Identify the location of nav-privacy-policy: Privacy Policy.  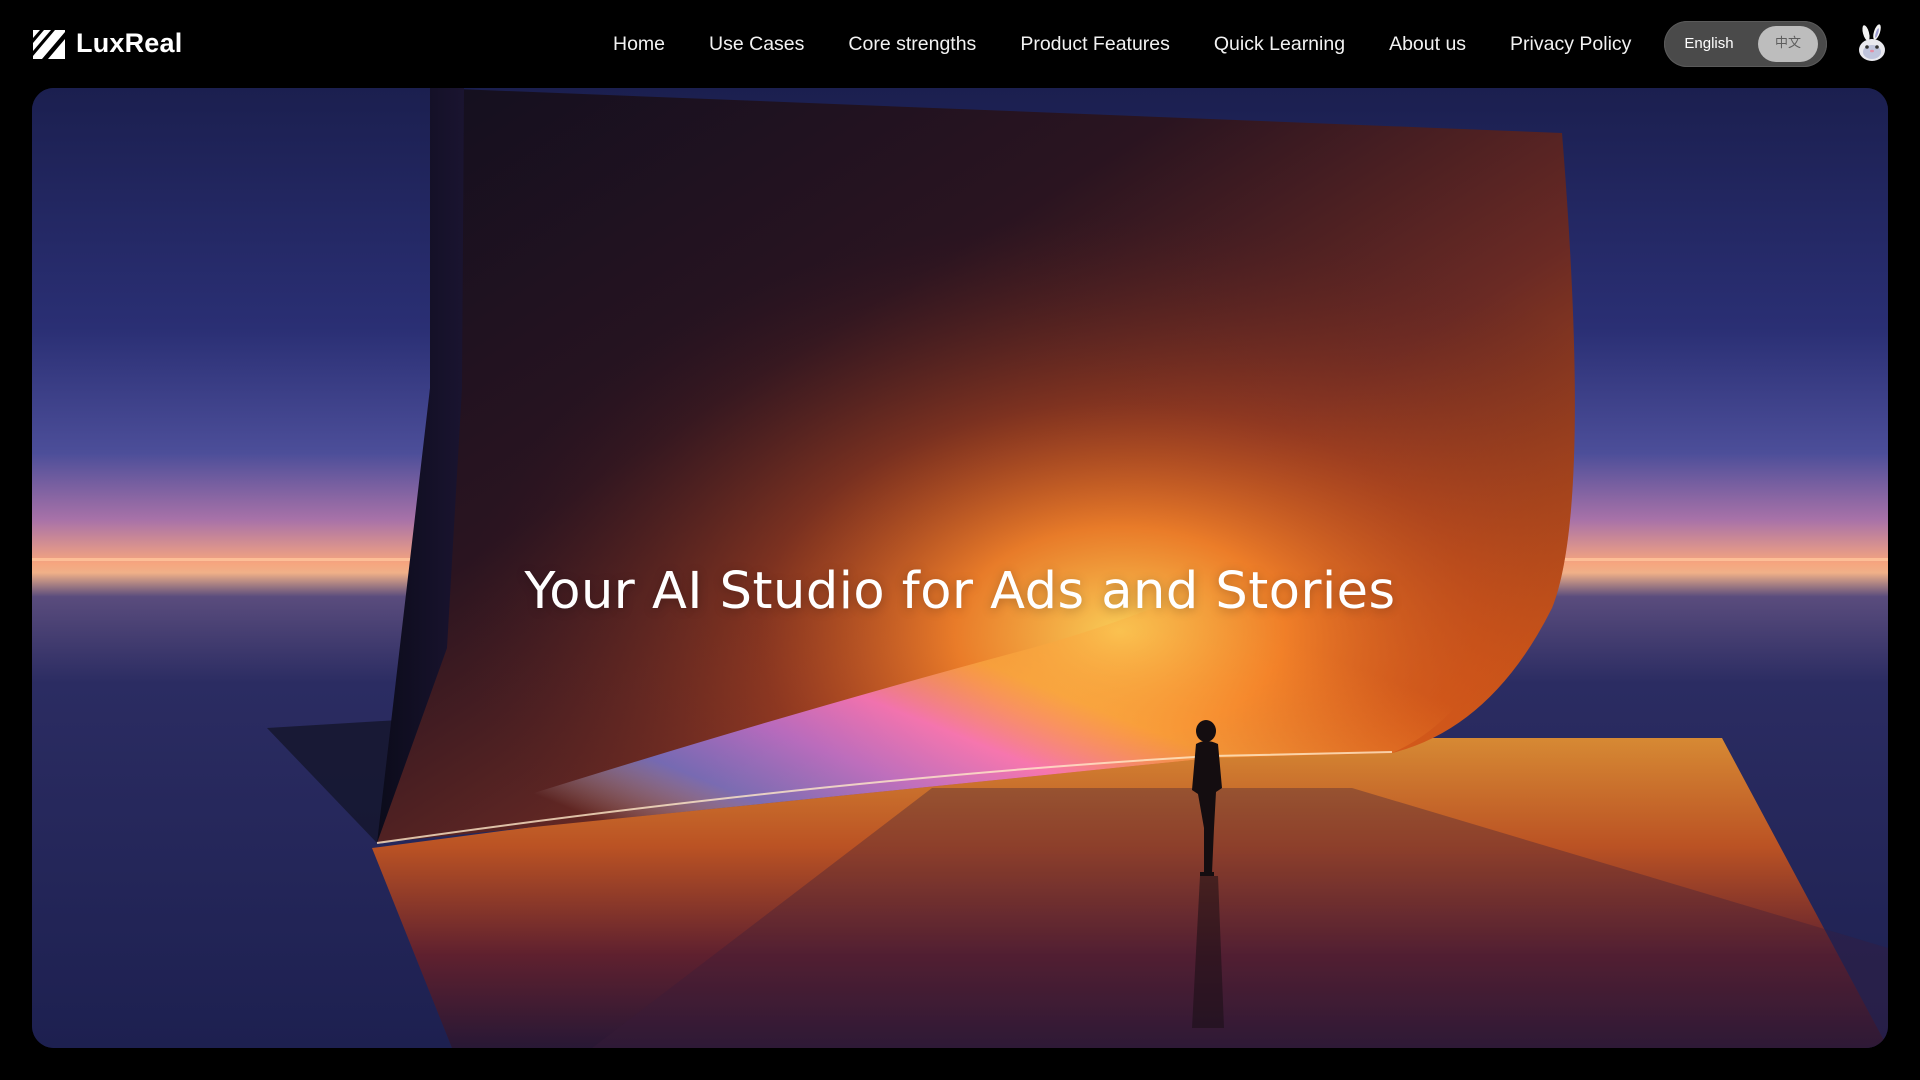
(1570, 44).